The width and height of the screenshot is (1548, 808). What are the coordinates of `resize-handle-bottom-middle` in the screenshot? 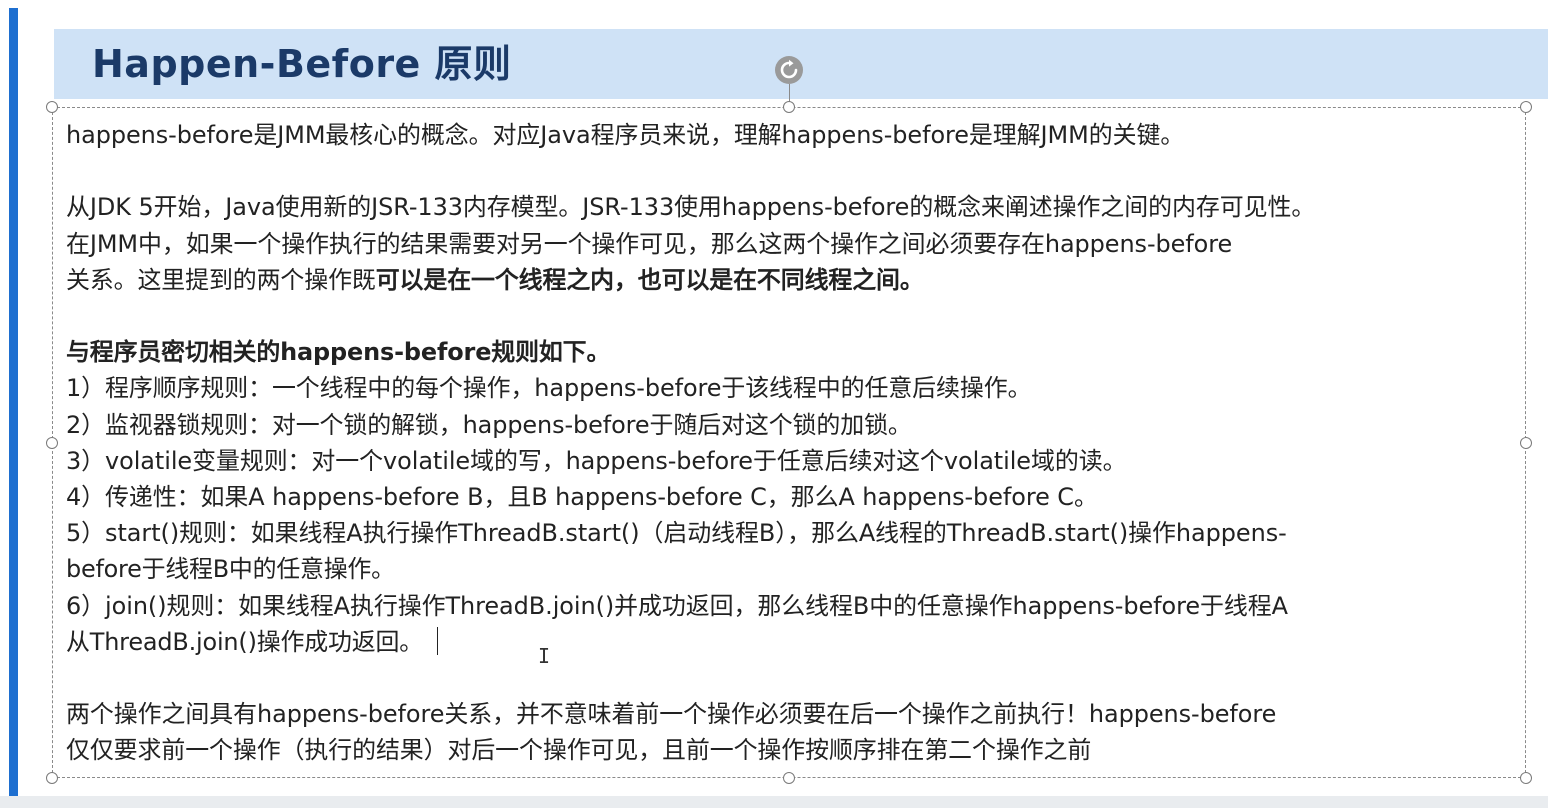 It's located at (789, 778).